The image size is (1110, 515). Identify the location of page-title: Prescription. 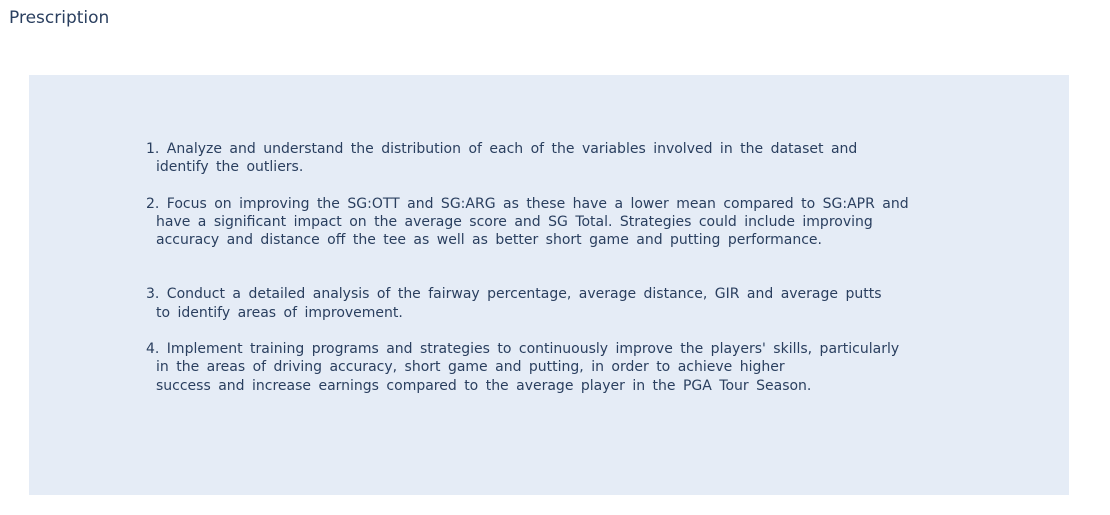
(59, 18).